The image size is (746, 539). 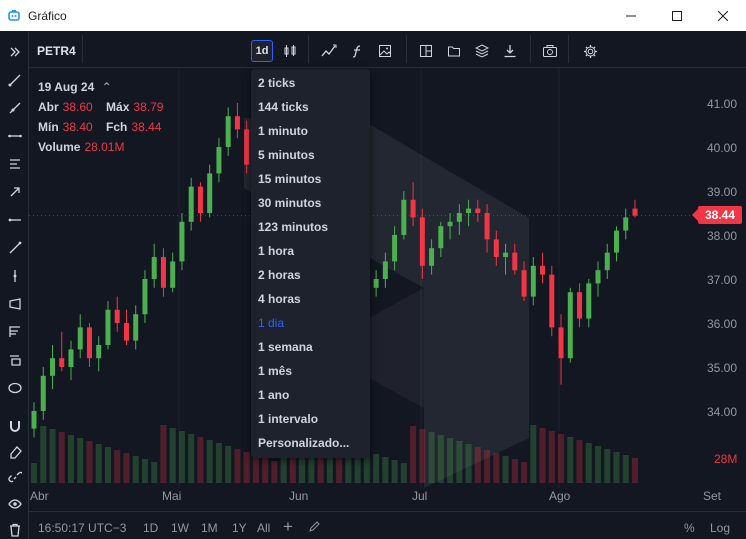 What do you see at coordinates (722, 412) in the screenshot?
I see `price-tick: 34.00` at bounding box center [722, 412].